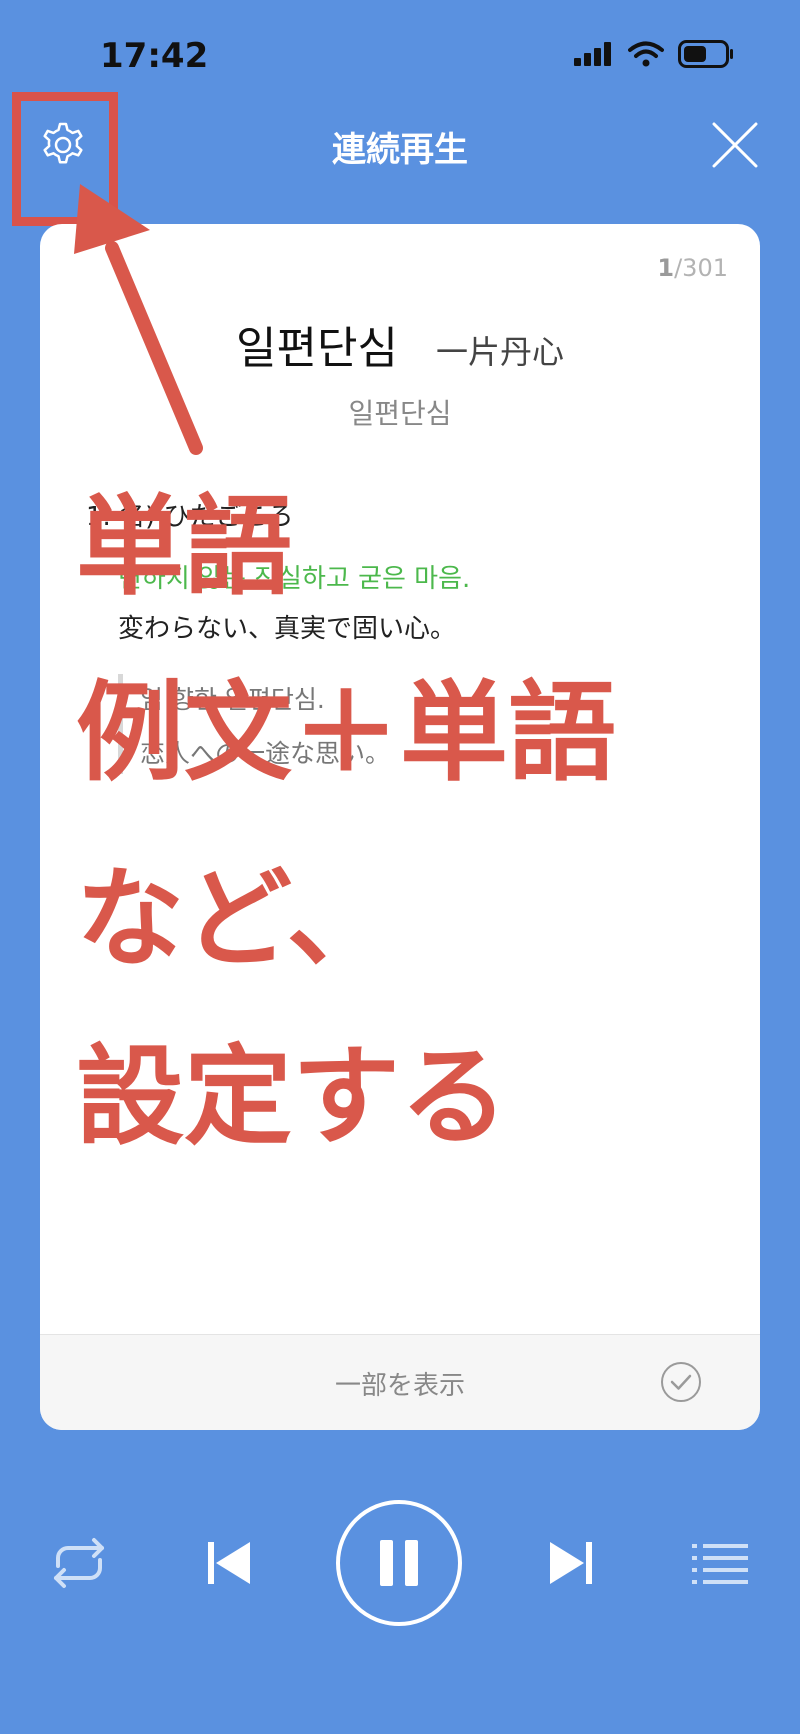 Image resolution: width=800 pixels, height=1734 pixels. I want to click on annotation-text-line4: 設定する, so click(292, 1097).